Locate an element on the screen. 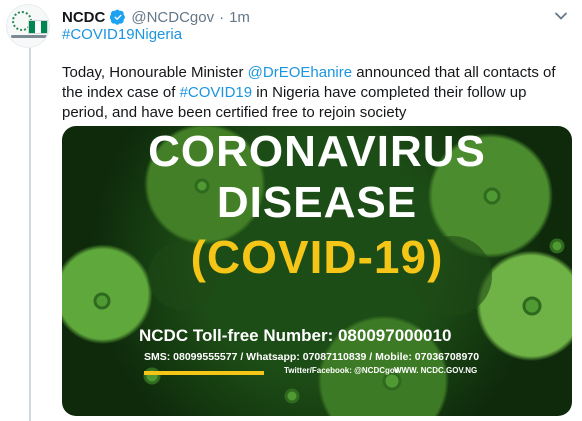  media-title-line-3: (COVID-19) is located at coordinates (317, 257).